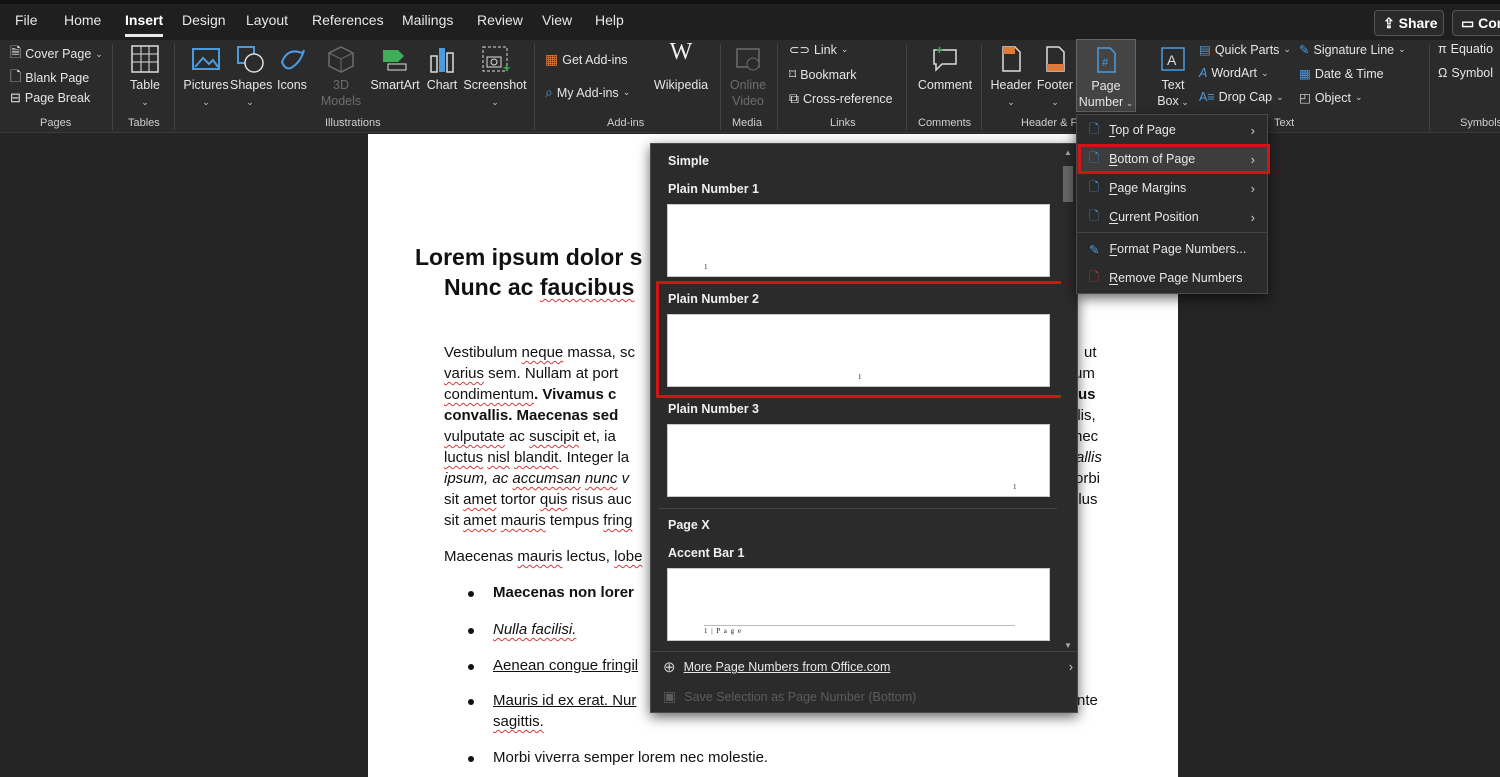  What do you see at coordinates (518, 721) in the screenshot?
I see `list-item-continuation: sagittis.` at bounding box center [518, 721].